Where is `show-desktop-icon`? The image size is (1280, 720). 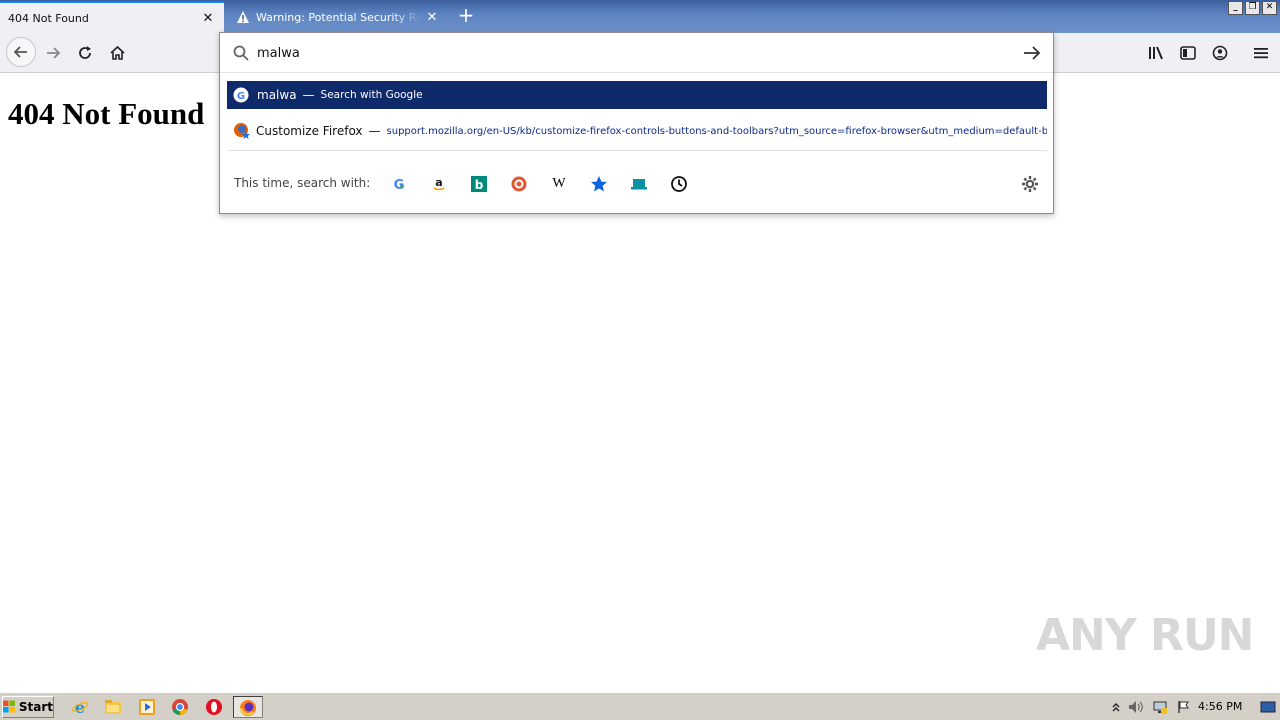
show-desktop-icon is located at coordinates (1268, 707).